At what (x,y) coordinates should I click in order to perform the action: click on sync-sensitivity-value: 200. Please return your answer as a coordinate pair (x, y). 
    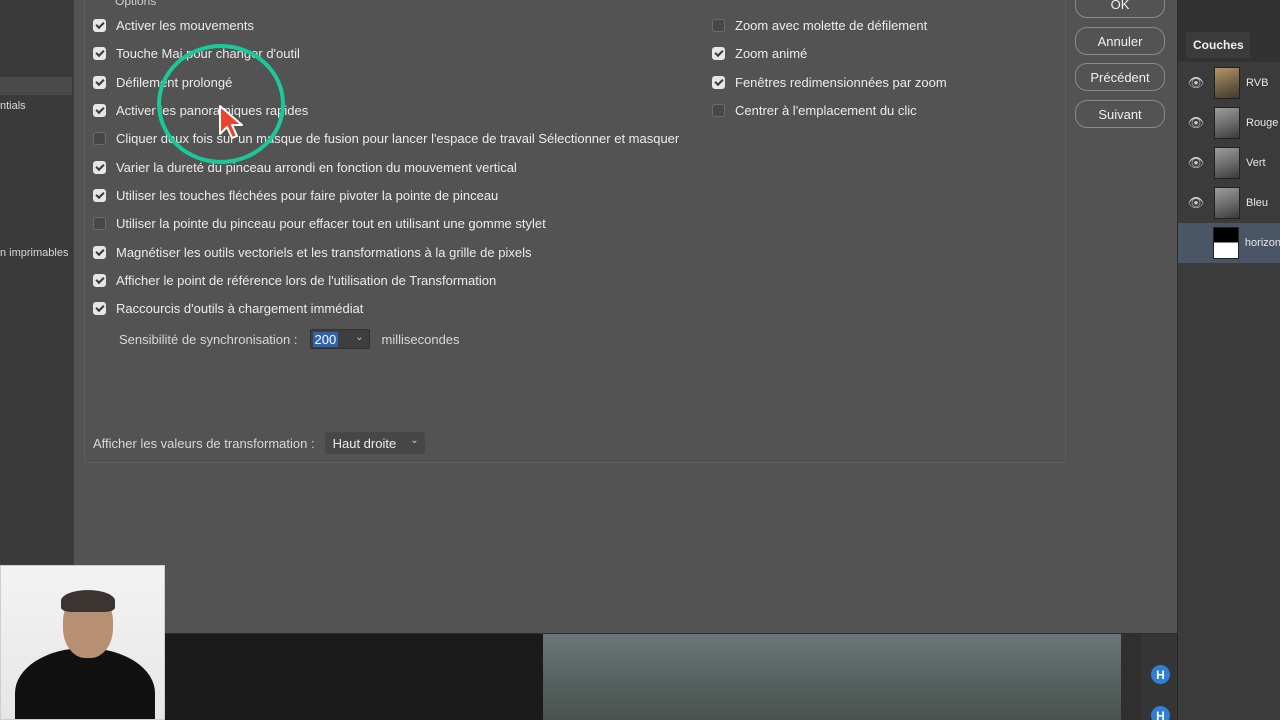
    Looking at the image, I should click on (325, 339).